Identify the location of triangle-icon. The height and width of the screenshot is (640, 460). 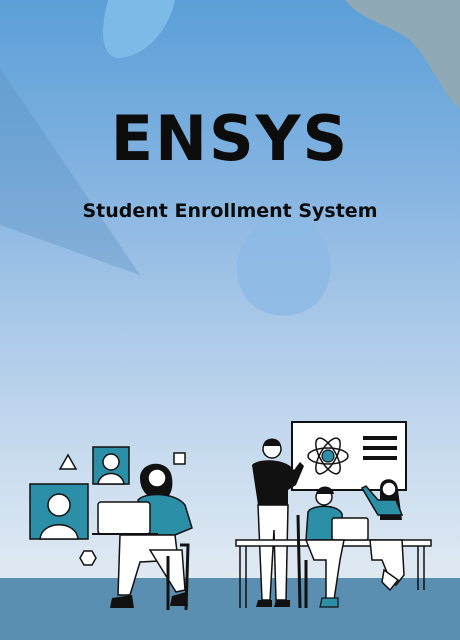
(68, 461).